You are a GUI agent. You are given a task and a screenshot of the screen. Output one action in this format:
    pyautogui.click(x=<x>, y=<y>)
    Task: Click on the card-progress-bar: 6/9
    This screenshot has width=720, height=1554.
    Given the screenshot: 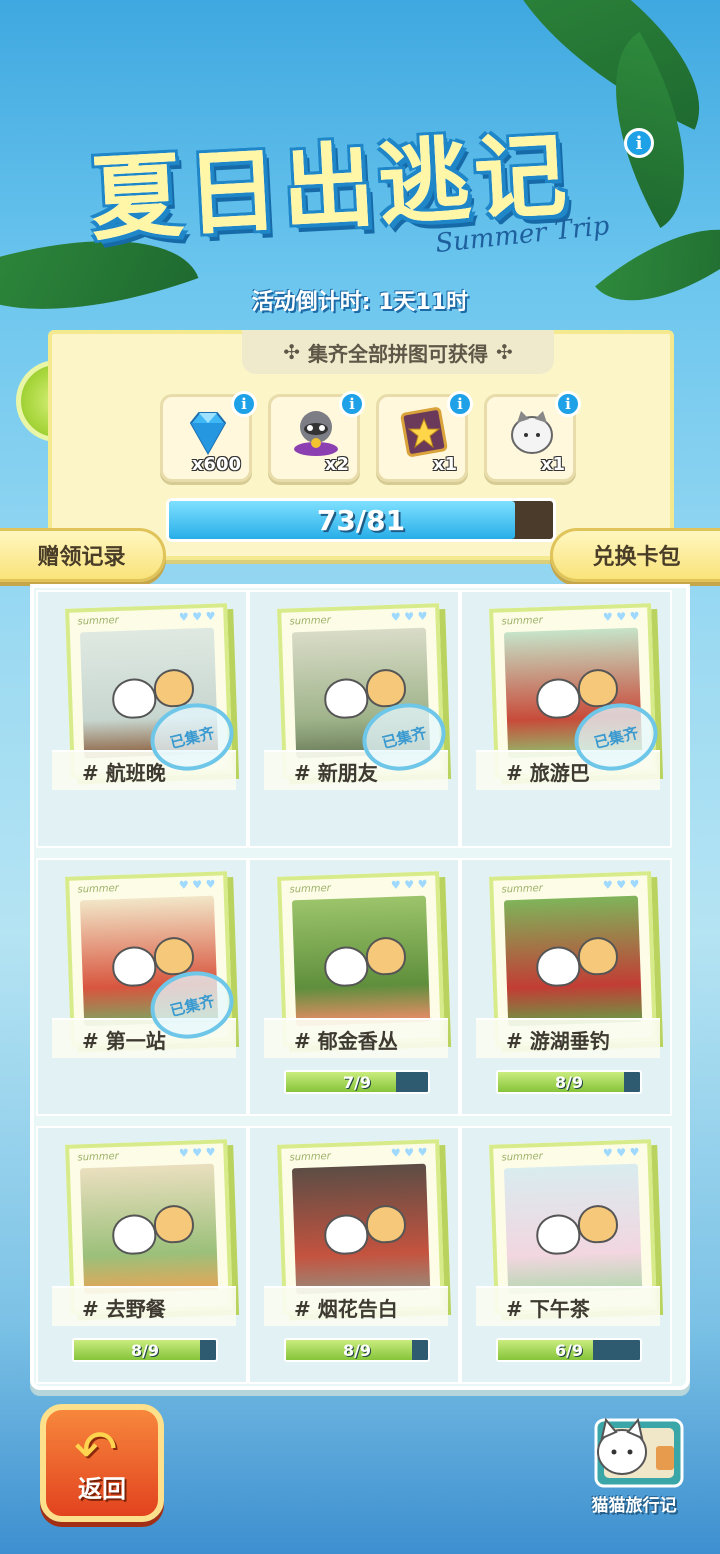 What is the action you would take?
    pyautogui.click(x=569, y=1350)
    